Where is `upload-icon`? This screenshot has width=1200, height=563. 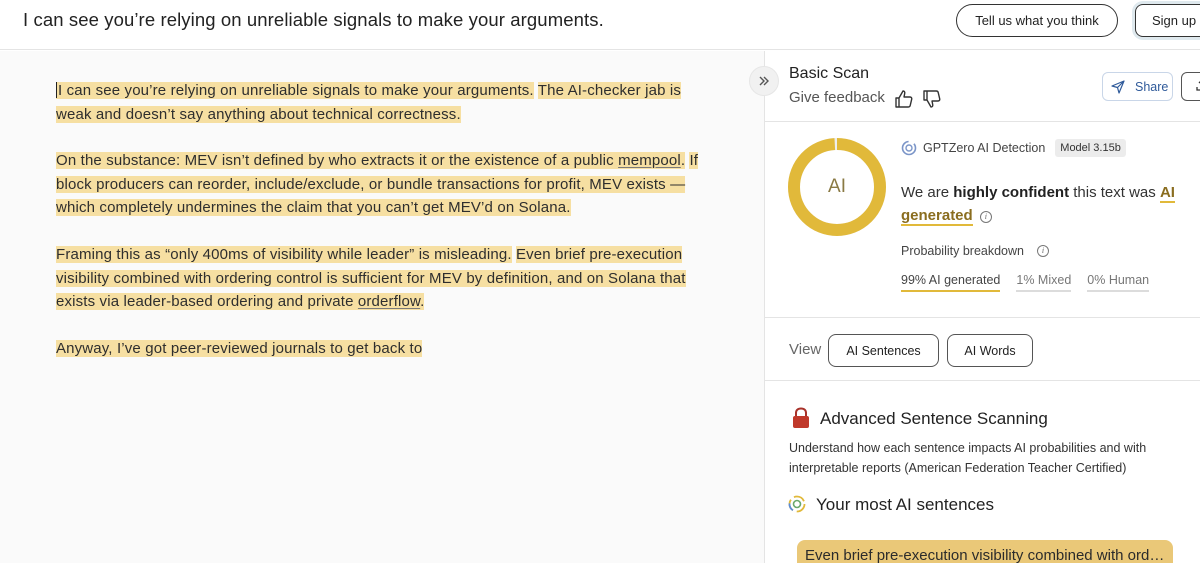
upload-icon is located at coordinates (1198, 86).